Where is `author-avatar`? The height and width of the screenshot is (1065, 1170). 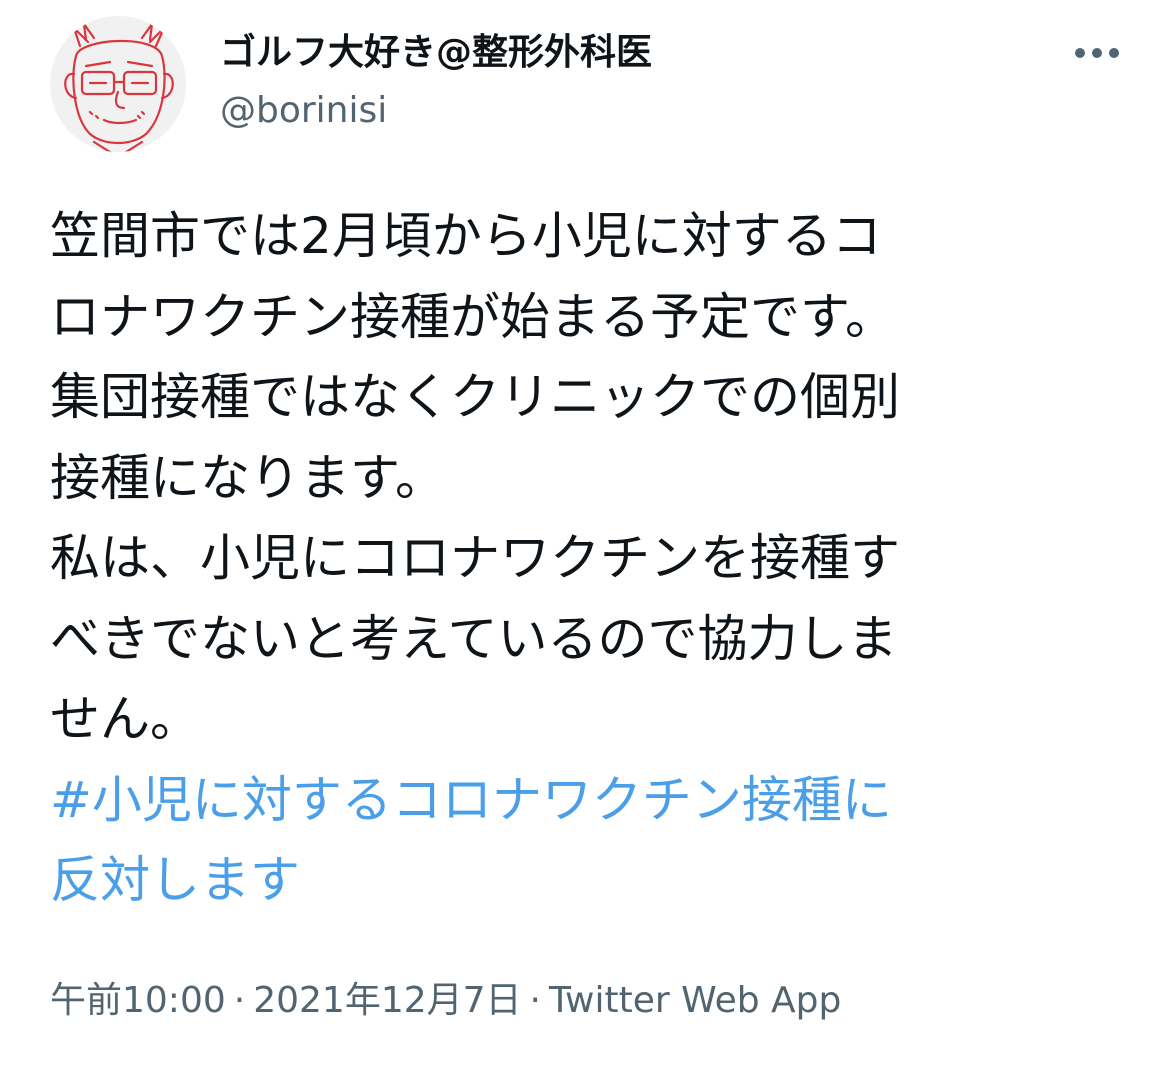 author-avatar is located at coordinates (118, 84).